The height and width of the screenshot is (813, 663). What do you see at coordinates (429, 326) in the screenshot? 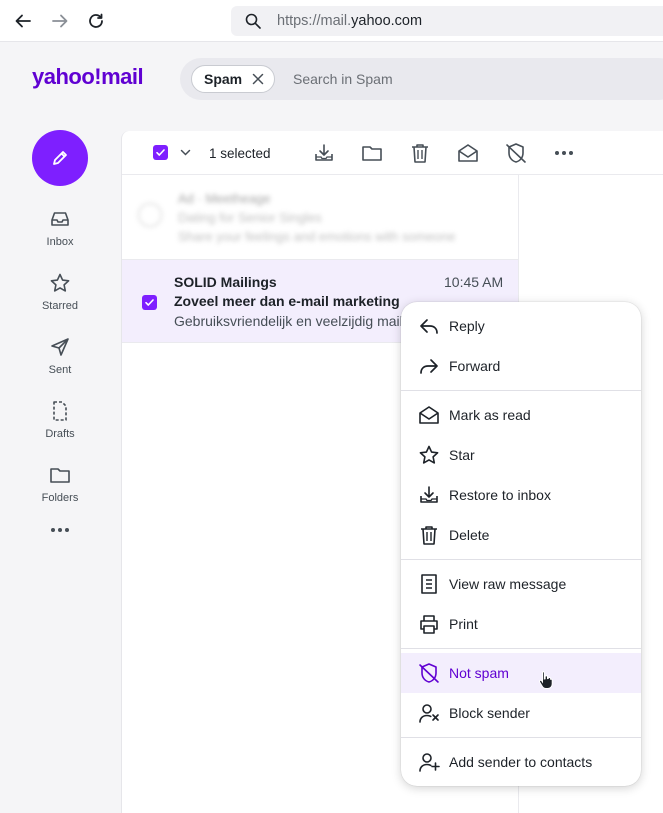
I see `reply-icon` at bounding box center [429, 326].